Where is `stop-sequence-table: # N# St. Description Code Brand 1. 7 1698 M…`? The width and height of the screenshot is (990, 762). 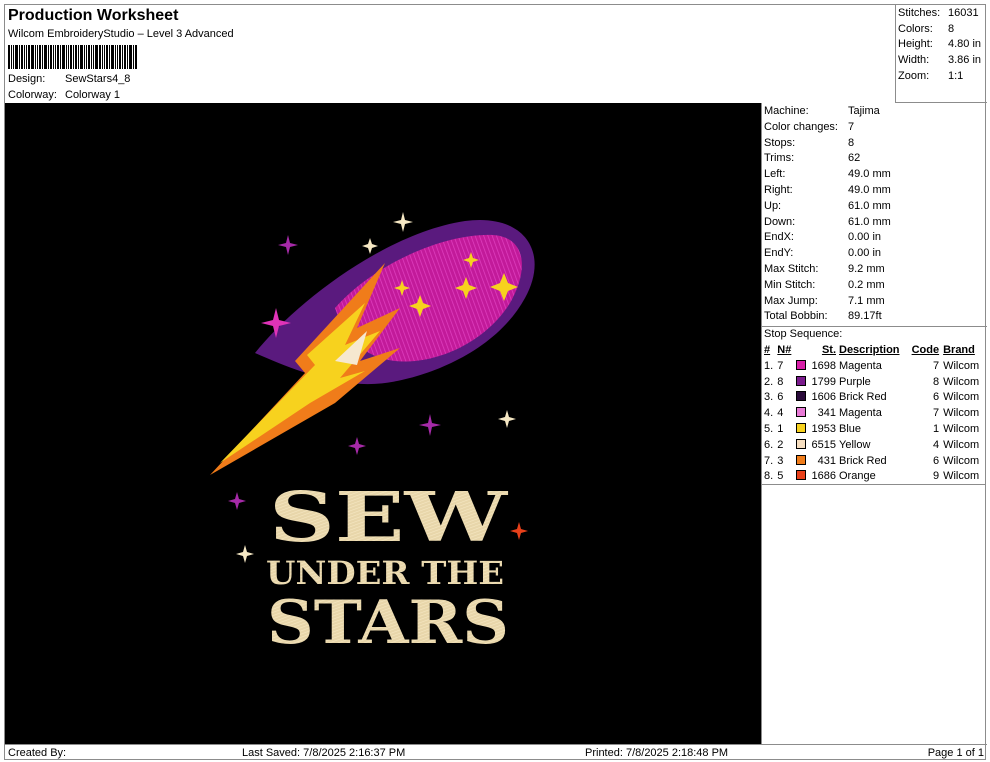 stop-sequence-table: # N# St. Description Code Brand 1. 7 1698 M… is located at coordinates (874, 413).